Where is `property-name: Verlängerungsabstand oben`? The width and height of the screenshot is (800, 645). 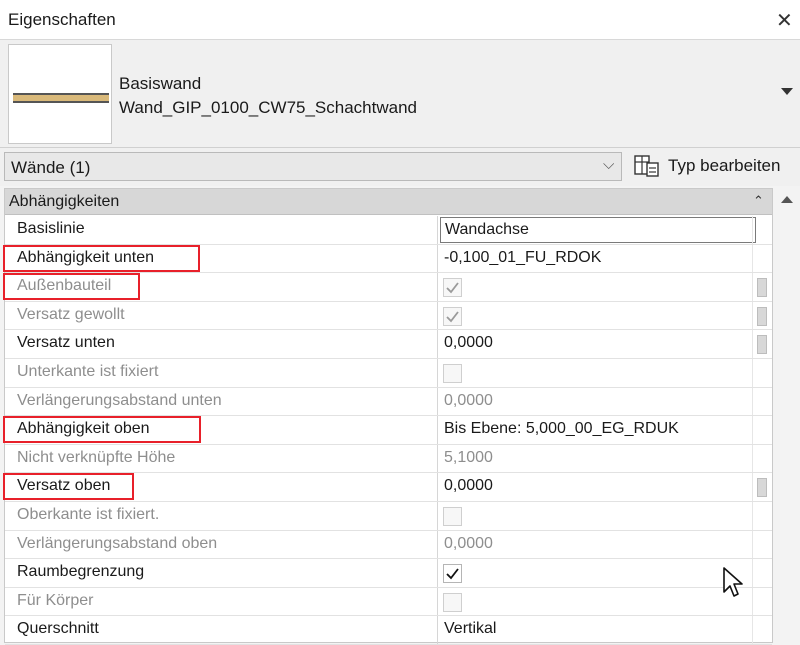
property-name: Verlängerungsabstand oben is located at coordinates (117, 543).